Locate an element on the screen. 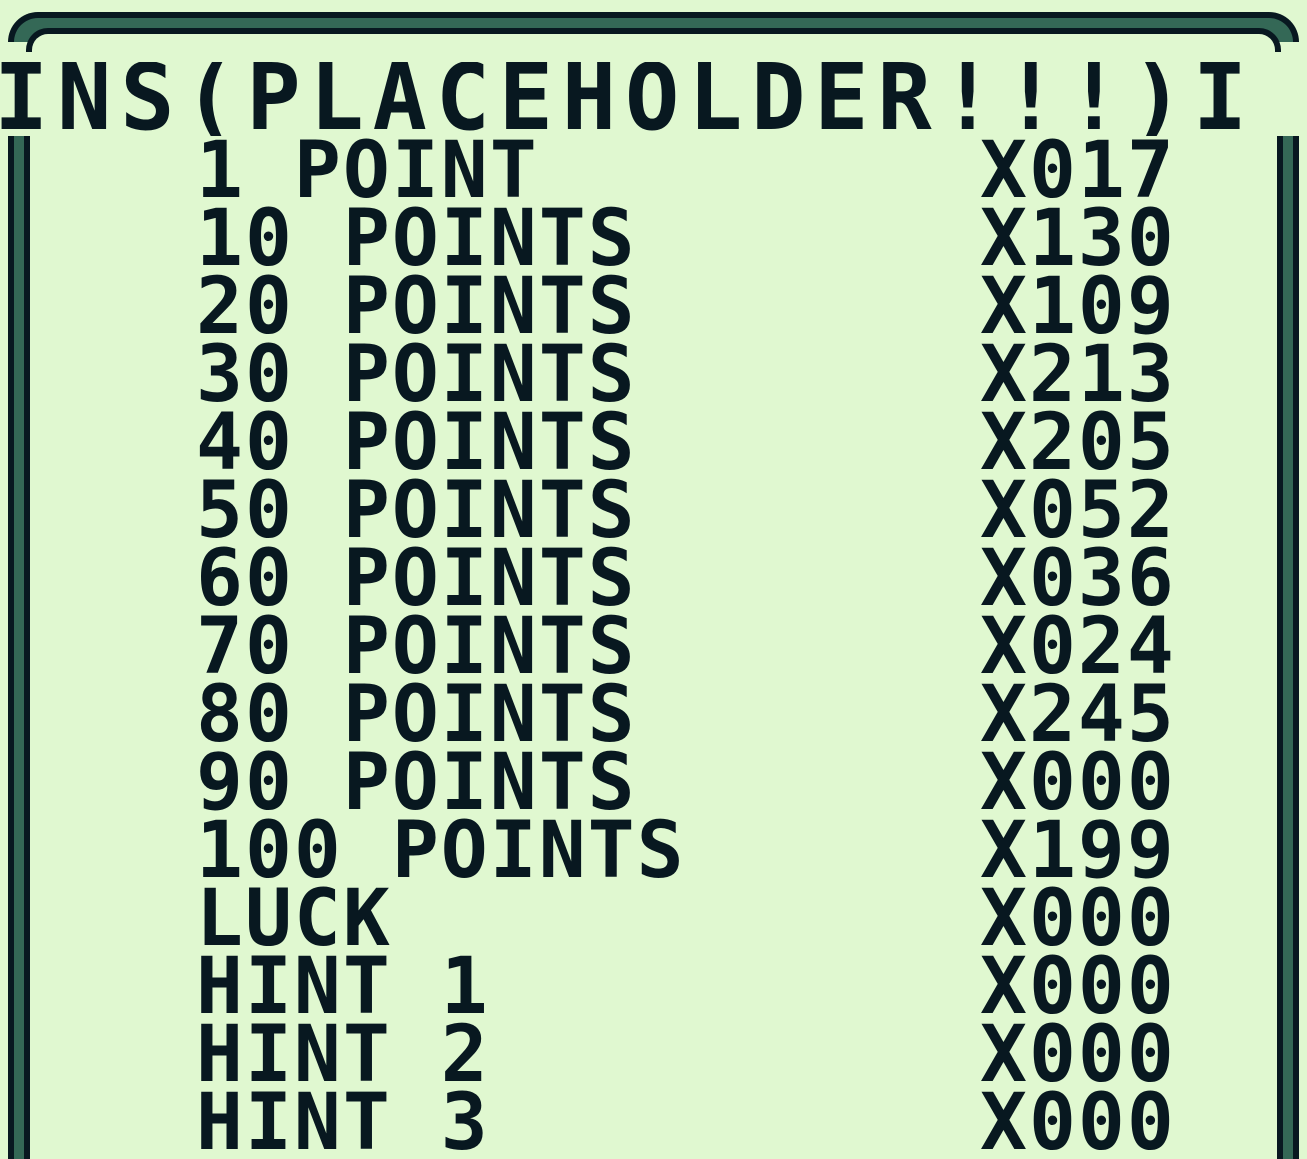 This screenshot has width=1307, height=1159. list-item: HINT 3 X000 is located at coordinates (653, 1121).